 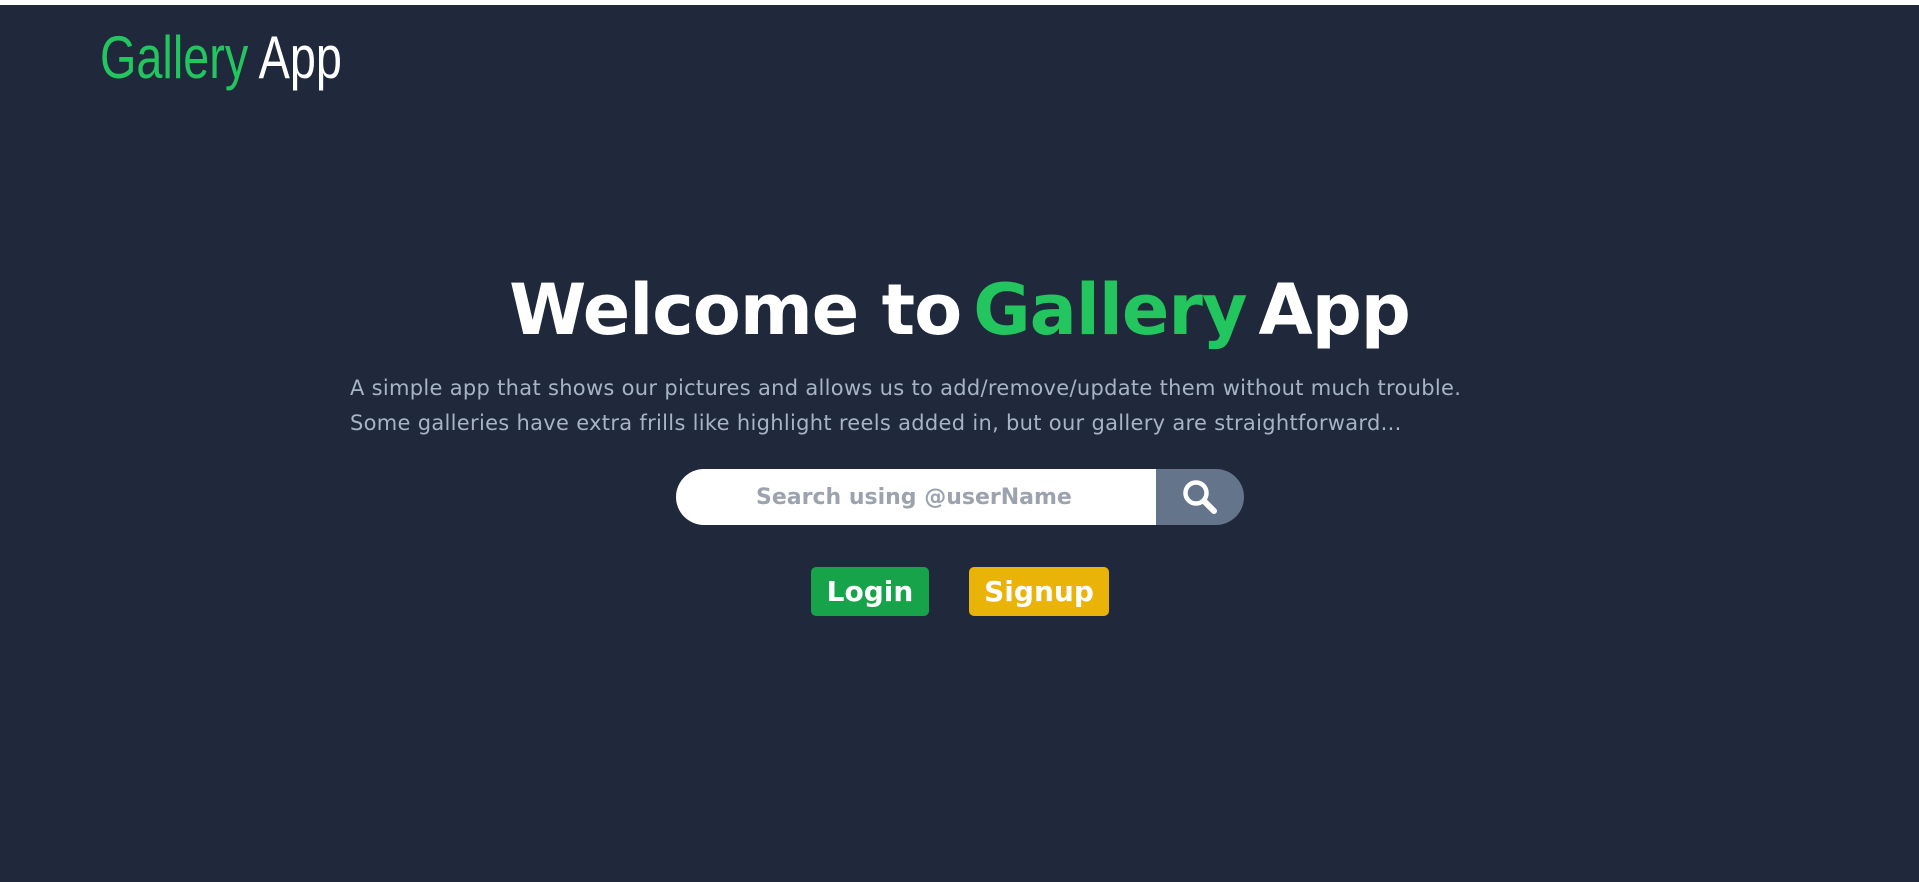 I want to click on title-gallery-text: Gallery, so click(x=1110, y=310).